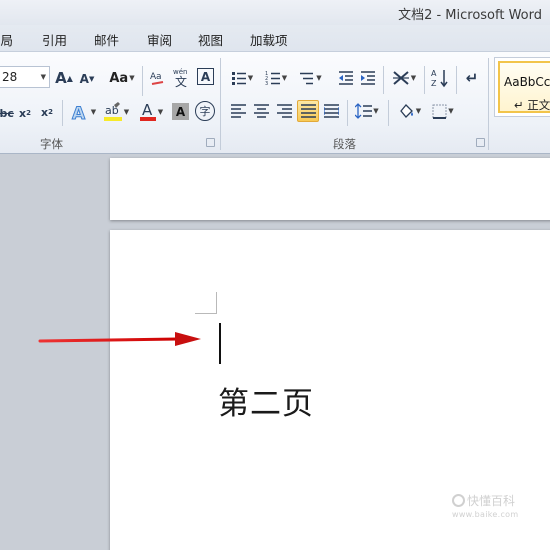 The image size is (550, 550). I want to click on strikethrough-icon: abc, so click(7, 113).